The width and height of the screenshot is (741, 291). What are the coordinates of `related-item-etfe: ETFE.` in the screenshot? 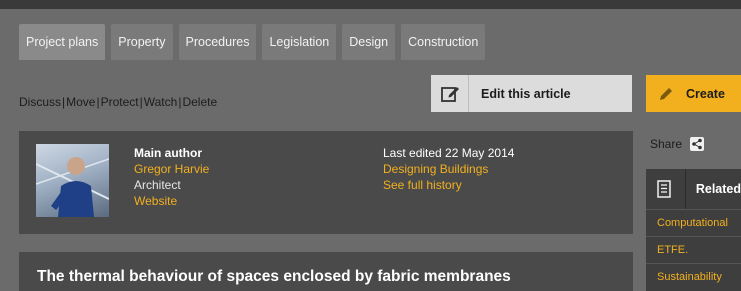 It's located at (693, 249).